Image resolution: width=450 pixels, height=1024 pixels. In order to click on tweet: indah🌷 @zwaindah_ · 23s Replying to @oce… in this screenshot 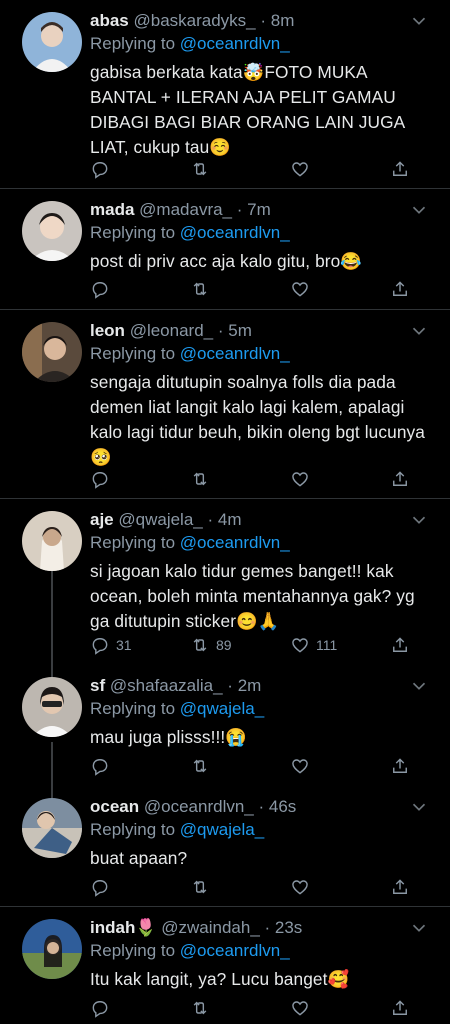, I will do `click(225, 965)`.